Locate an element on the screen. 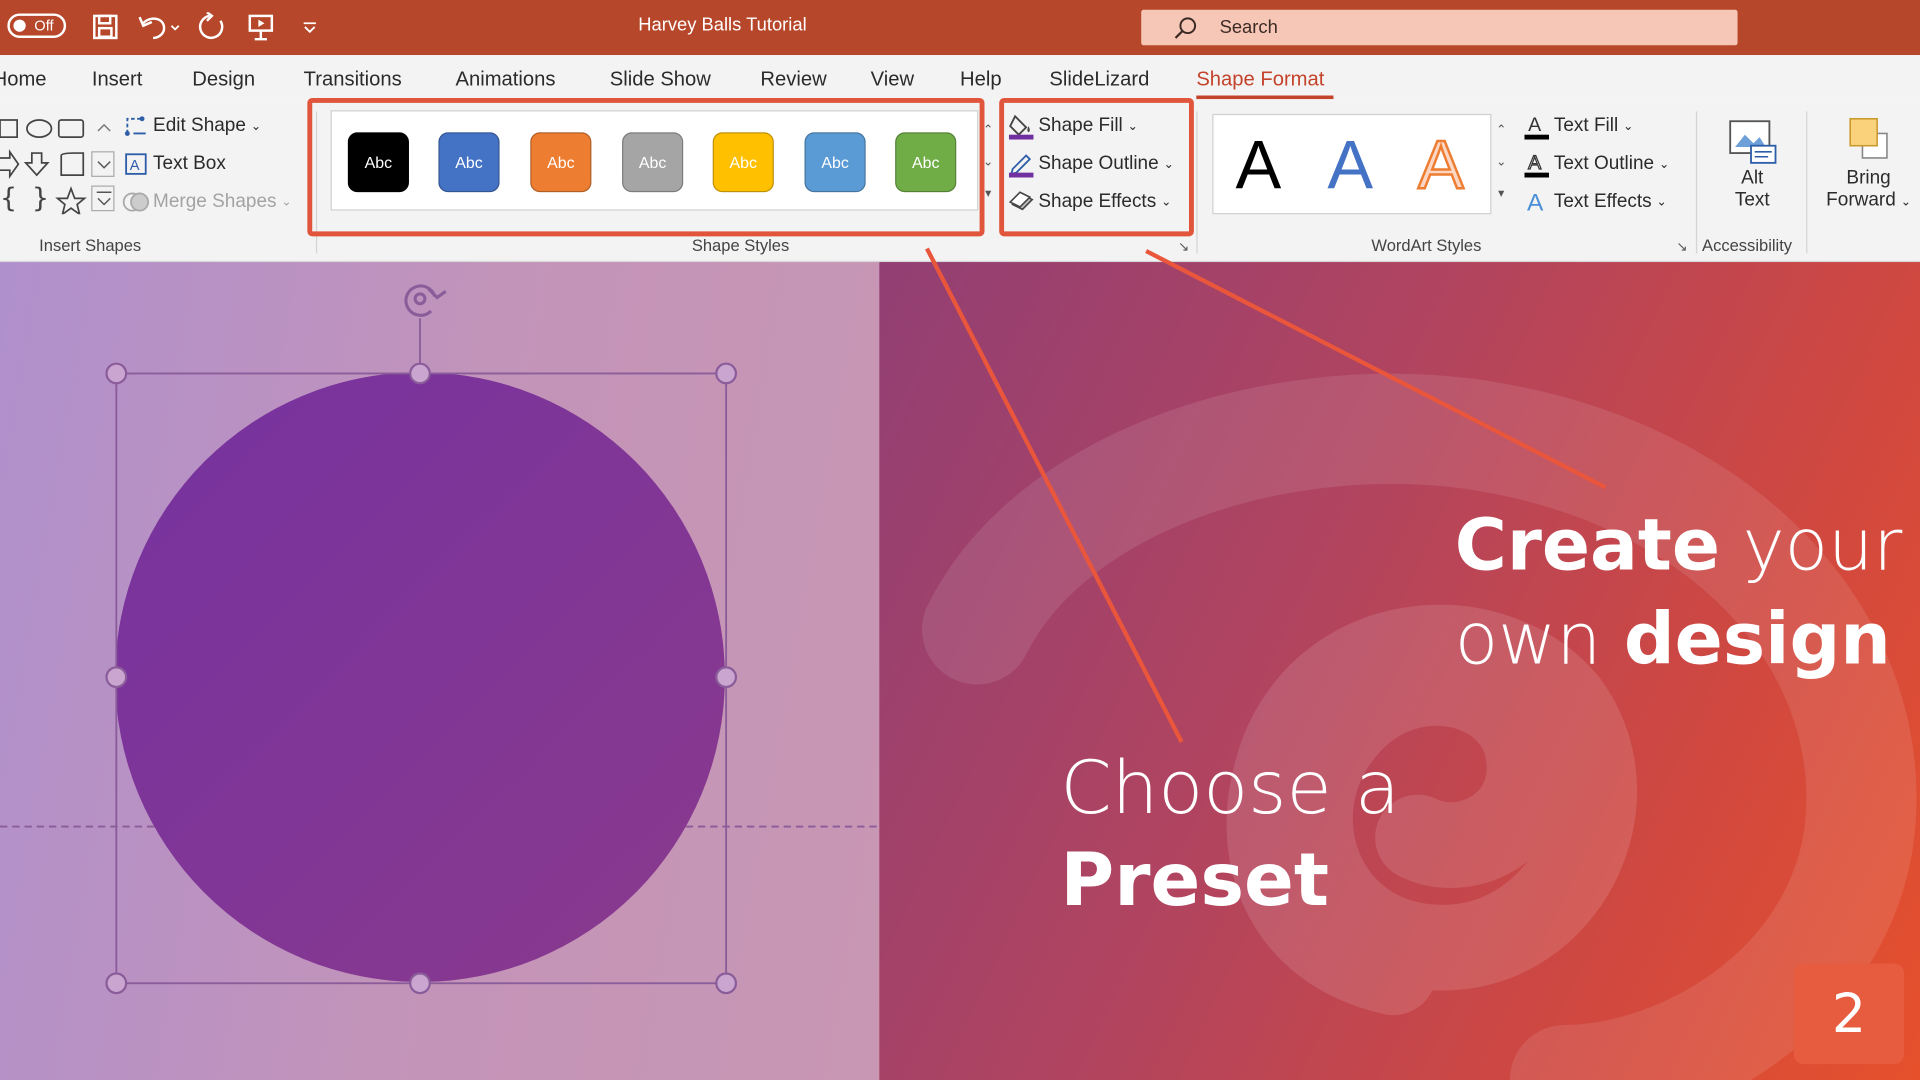  text-fill-icon: A is located at coordinates (1536, 127).